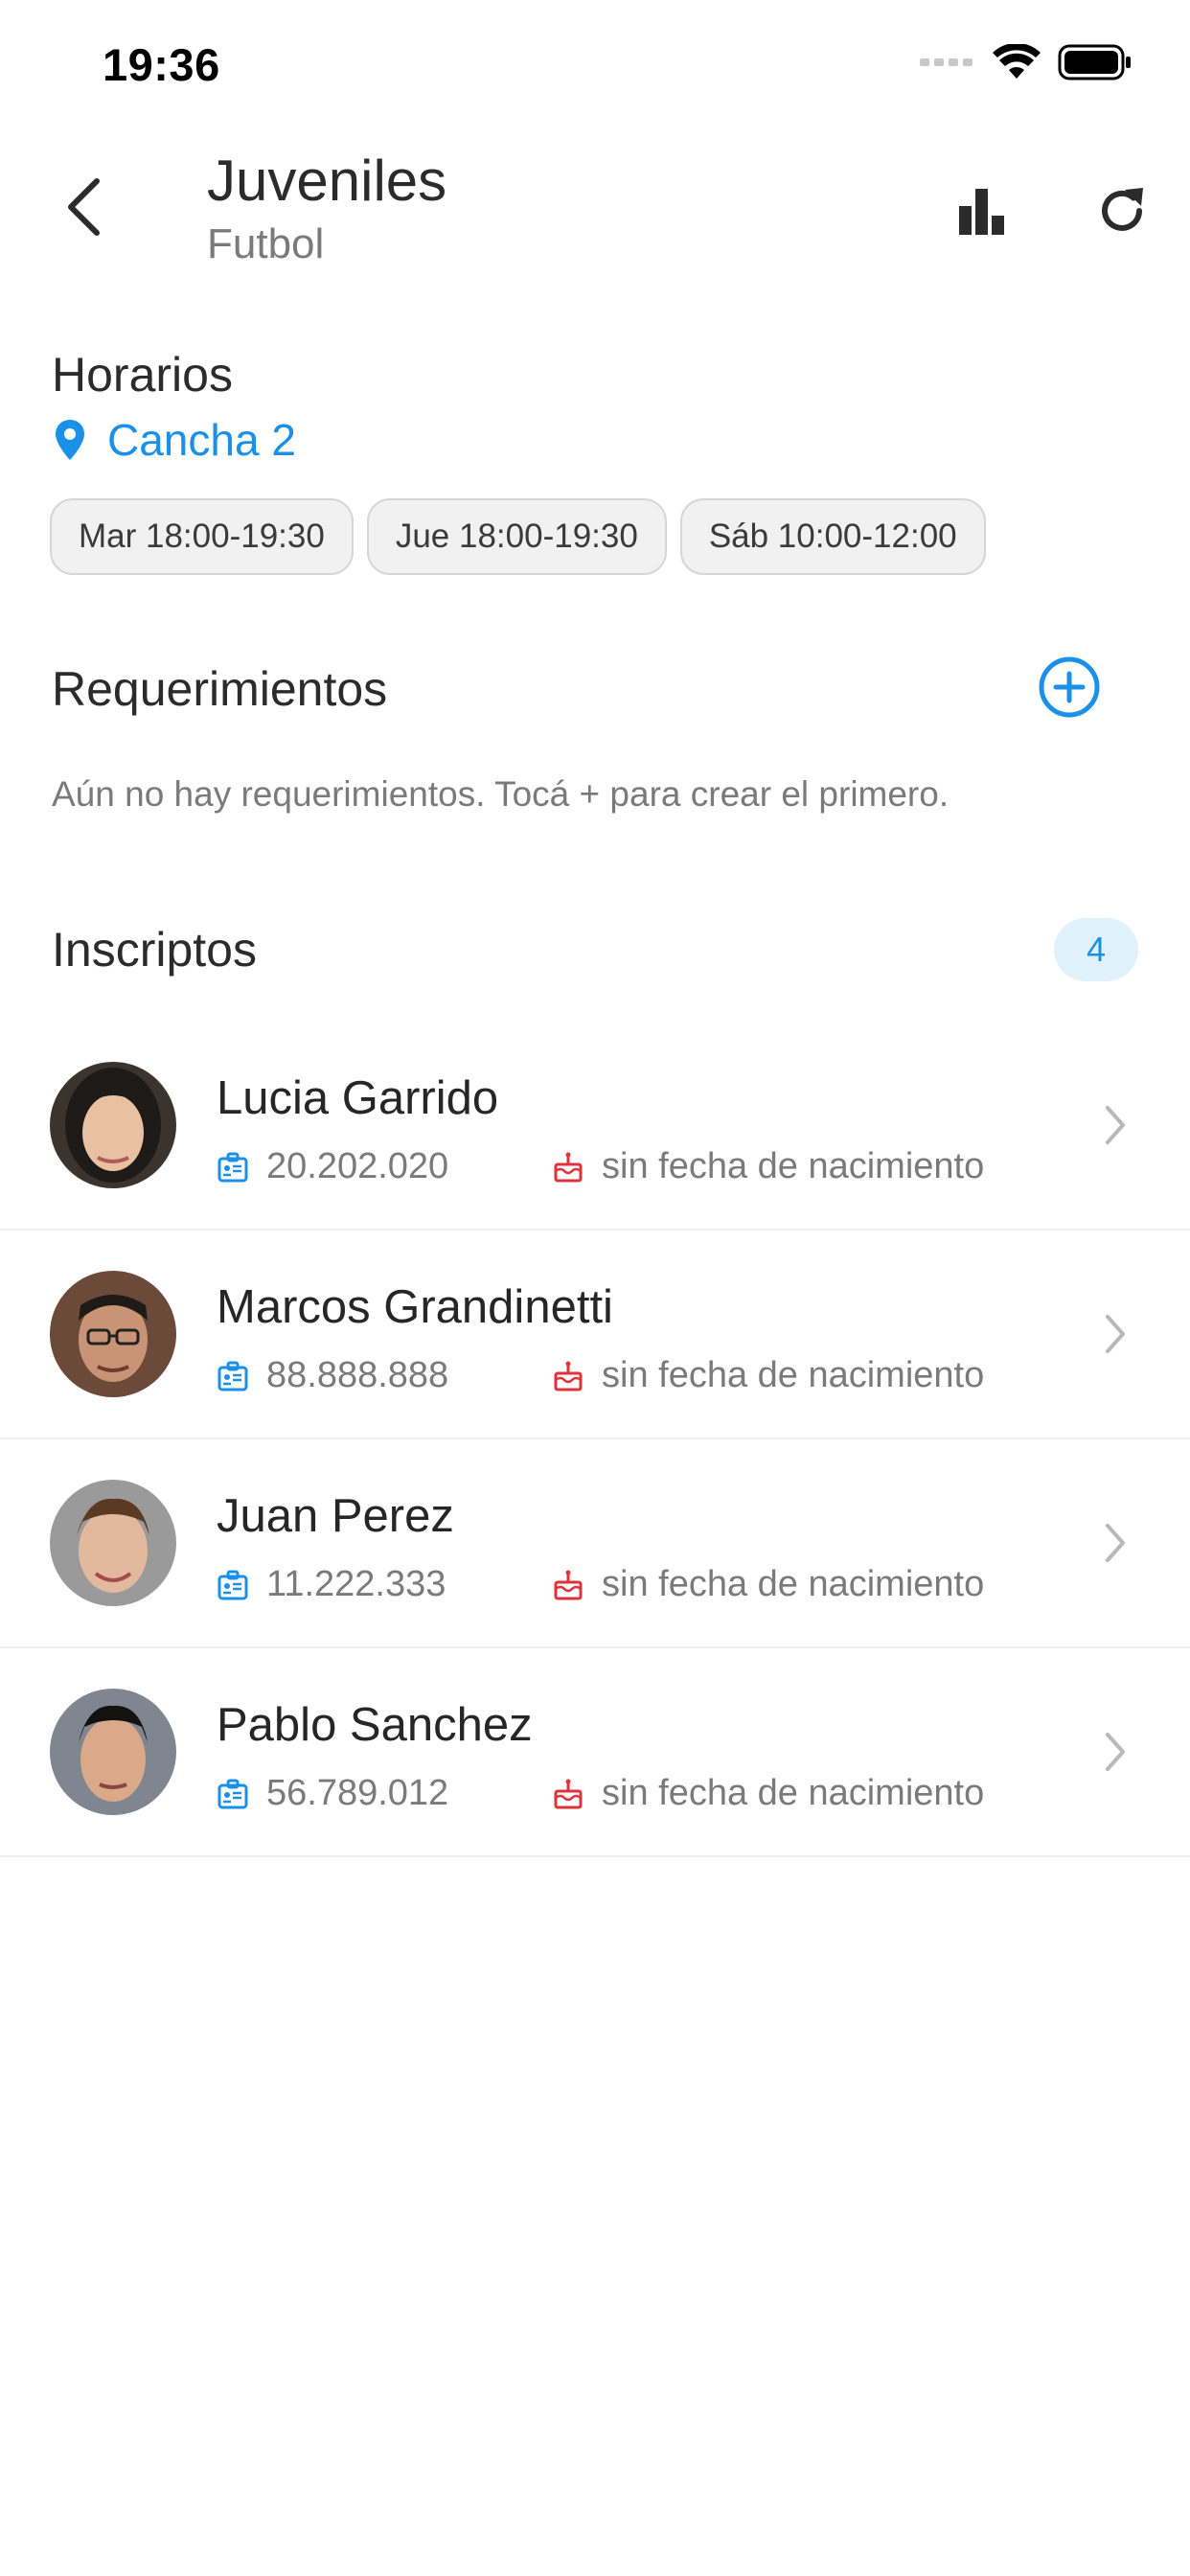 The height and width of the screenshot is (2576, 1190). I want to click on status-bar: 19:36, so click(595, 64).